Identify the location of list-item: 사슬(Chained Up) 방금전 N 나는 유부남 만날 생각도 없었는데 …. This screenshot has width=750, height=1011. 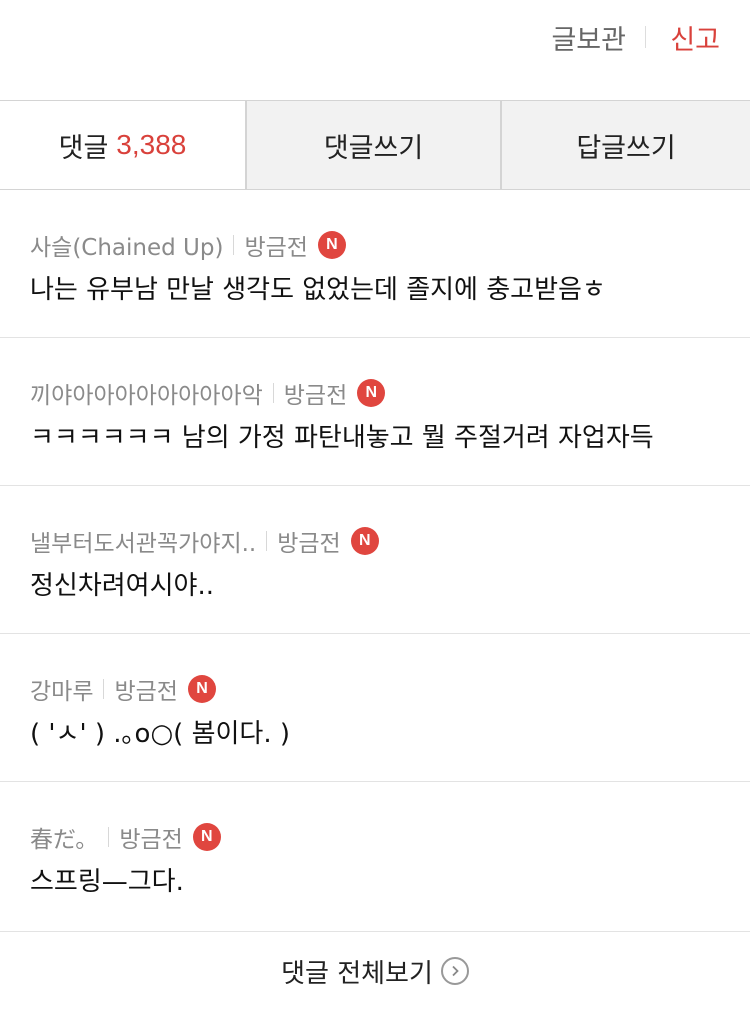
(375, 264).